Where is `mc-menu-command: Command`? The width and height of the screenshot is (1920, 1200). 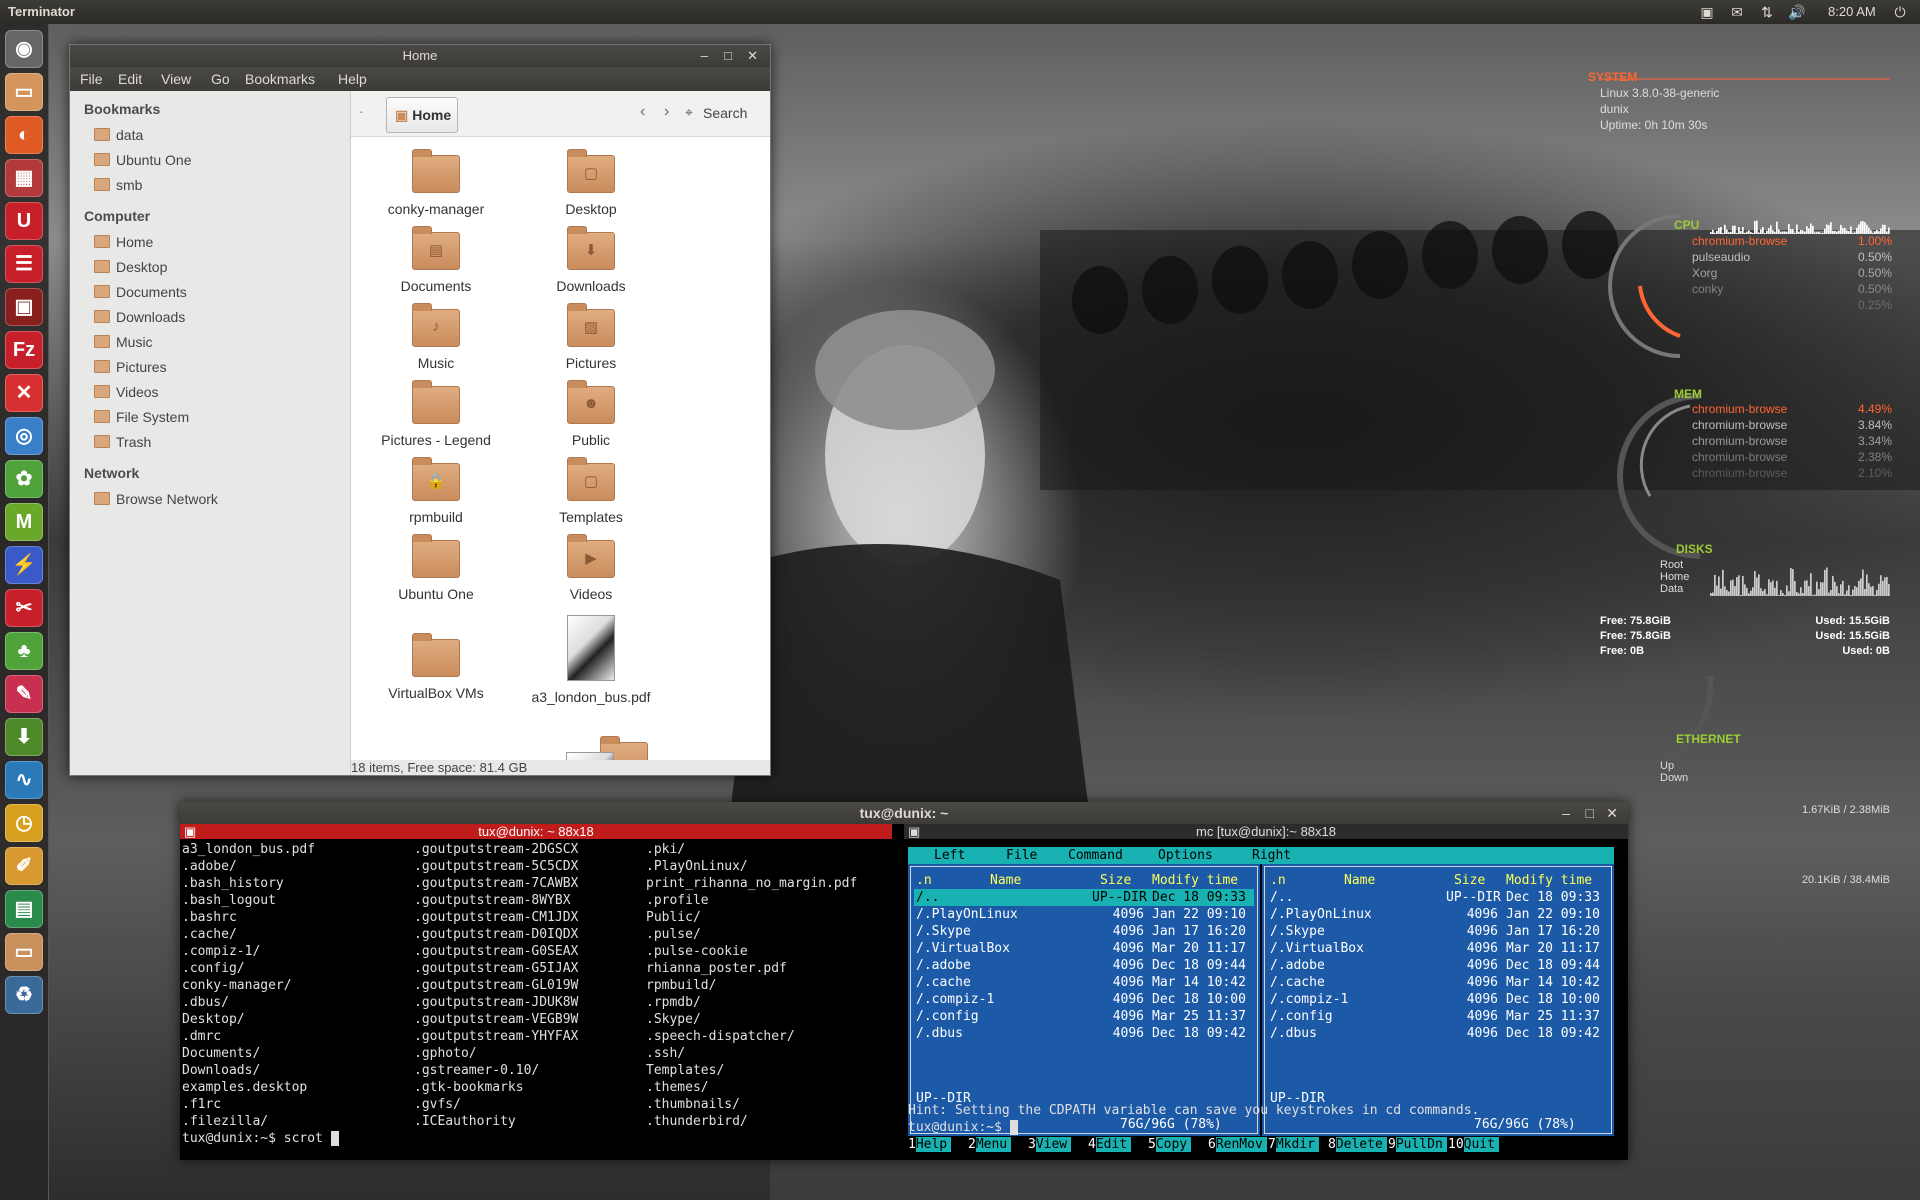
mc-menu-command: Command is located at coordinates (1095, 855).